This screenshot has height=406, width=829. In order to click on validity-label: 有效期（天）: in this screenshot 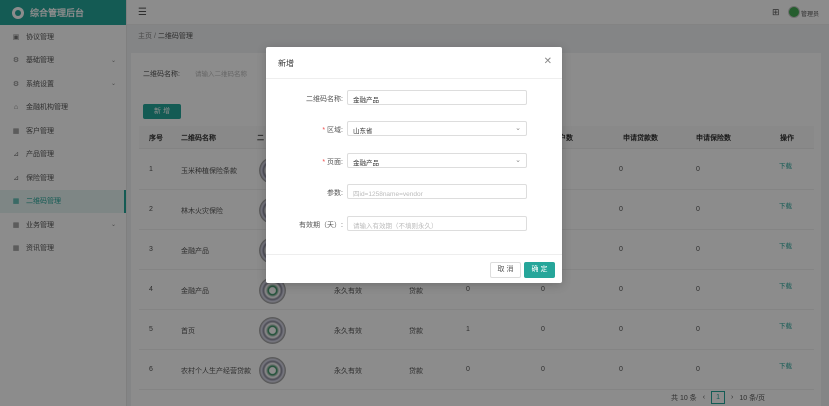, I will do `click(321, 225)`.